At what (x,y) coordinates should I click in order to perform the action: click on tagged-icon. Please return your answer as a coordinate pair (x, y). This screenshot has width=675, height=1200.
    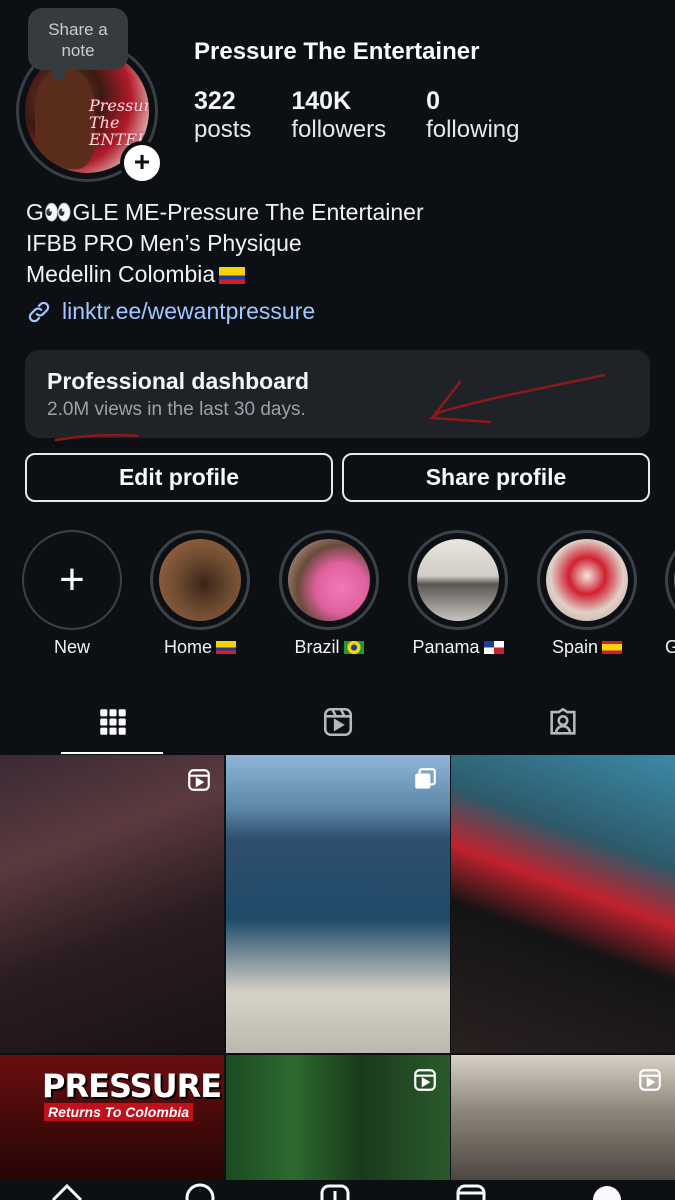
    Looking at the image, I should click on (562, 721).